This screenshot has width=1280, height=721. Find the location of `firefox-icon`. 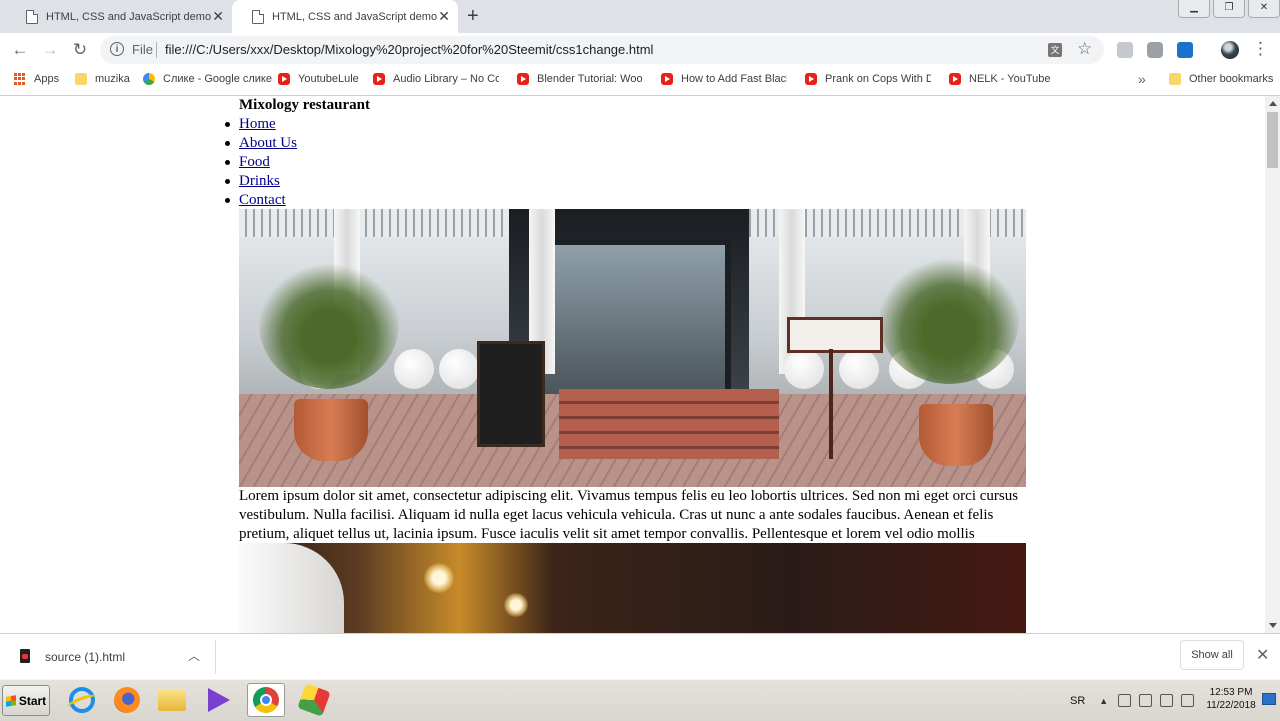

firefox-icon is located at coordinates (127, 700).